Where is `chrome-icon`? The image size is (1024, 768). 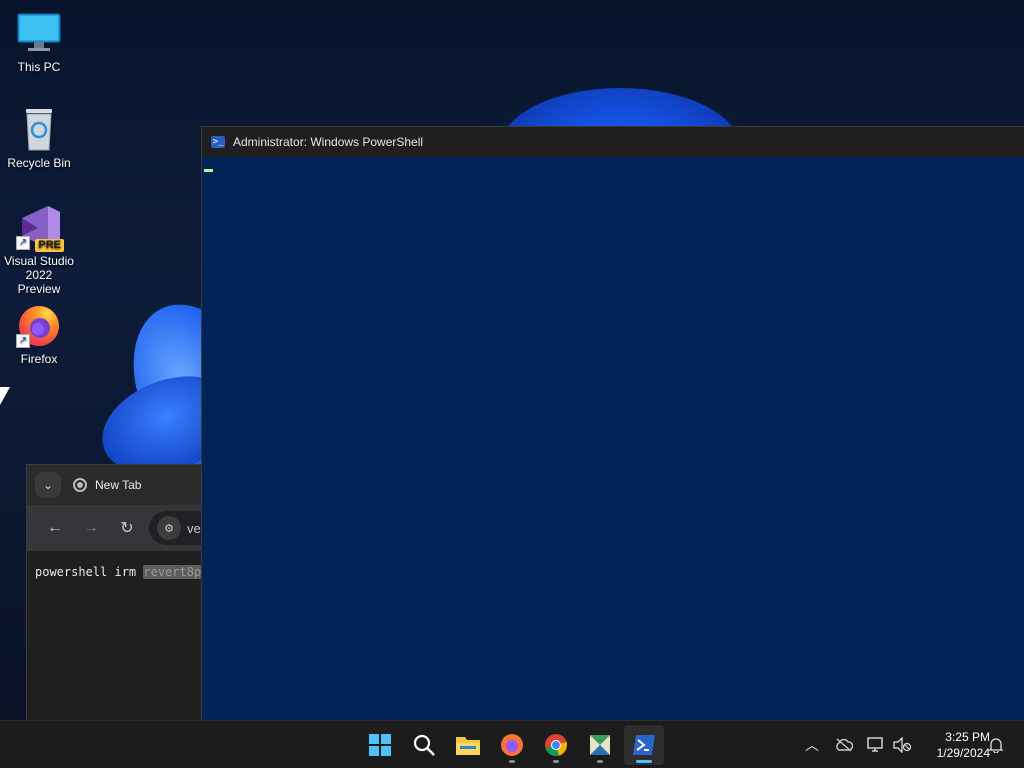
chrome-icon is located at coordinates (556, 745).